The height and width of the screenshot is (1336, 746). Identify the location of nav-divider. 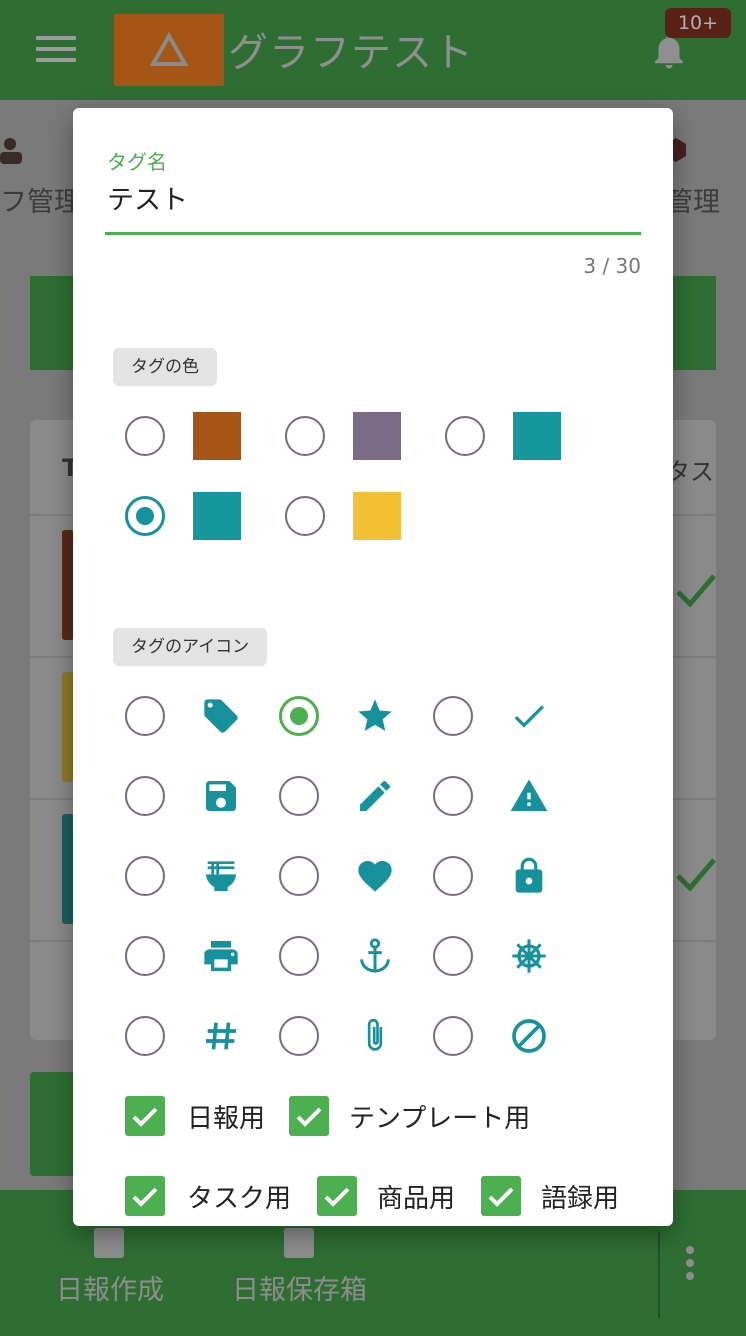
(659, 1275).